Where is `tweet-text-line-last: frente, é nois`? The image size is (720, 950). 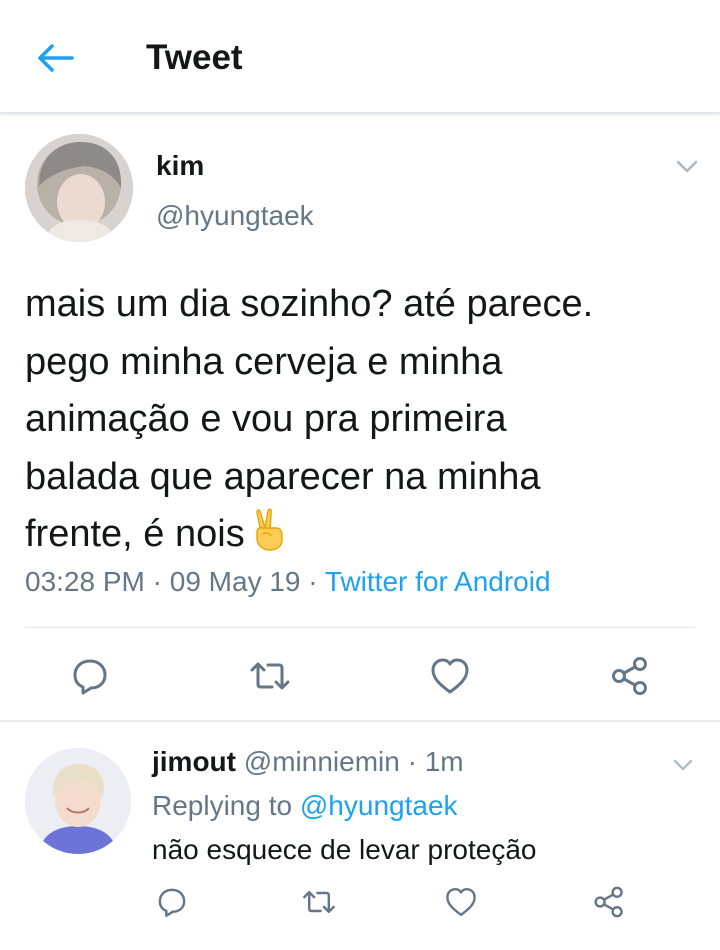 tweet-text-line-last: frente, é nois is located at coordinates (360, 538).